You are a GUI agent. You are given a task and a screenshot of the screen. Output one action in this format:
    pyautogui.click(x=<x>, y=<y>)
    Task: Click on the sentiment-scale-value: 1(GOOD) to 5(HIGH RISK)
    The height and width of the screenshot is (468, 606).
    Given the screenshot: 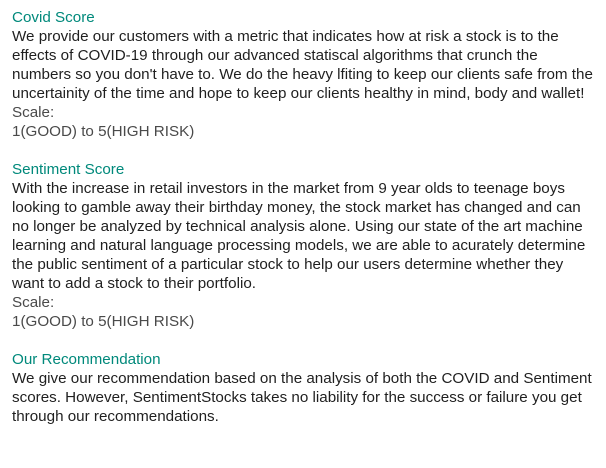 What is the action you would take?
    pyautogui.click(x=103, y=321)
    